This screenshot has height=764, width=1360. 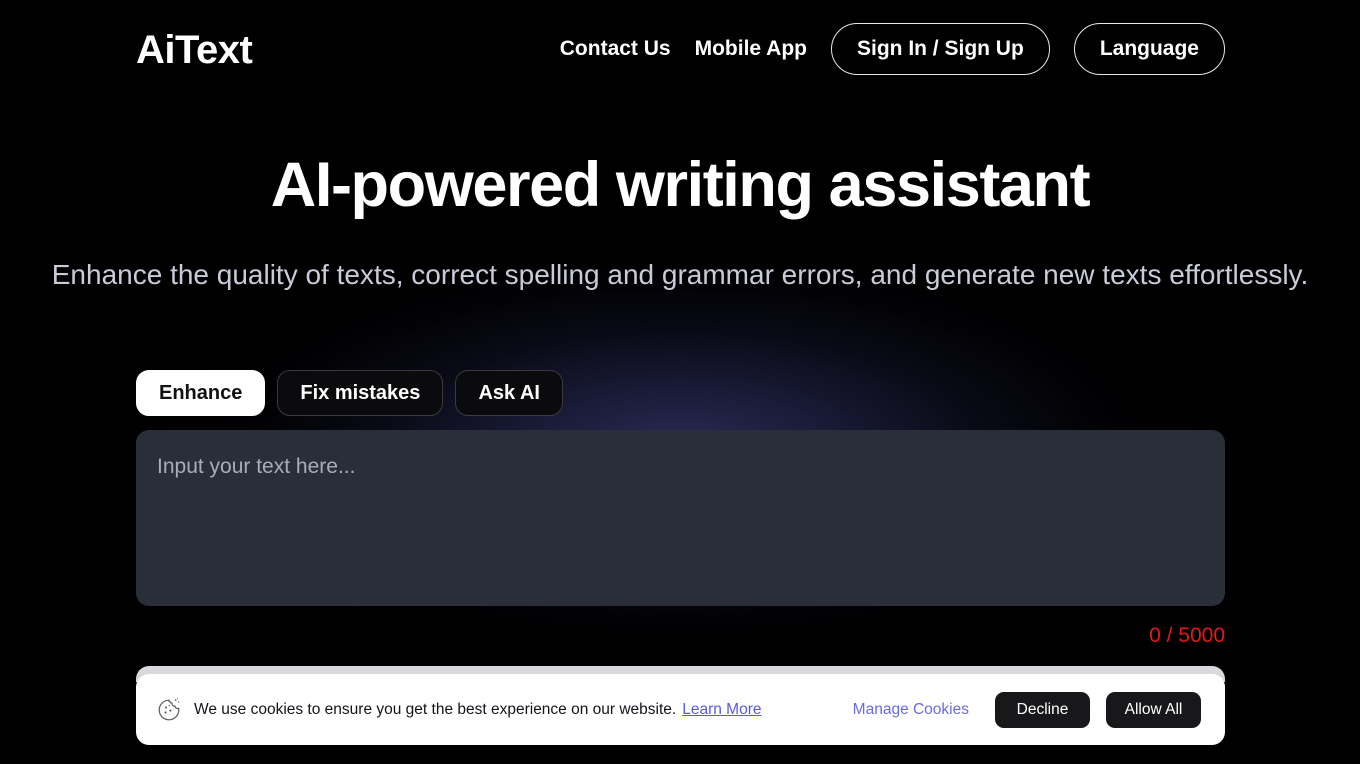 I want to click on page-title: AI-powered writing assistant, so click(x=680, y=185).